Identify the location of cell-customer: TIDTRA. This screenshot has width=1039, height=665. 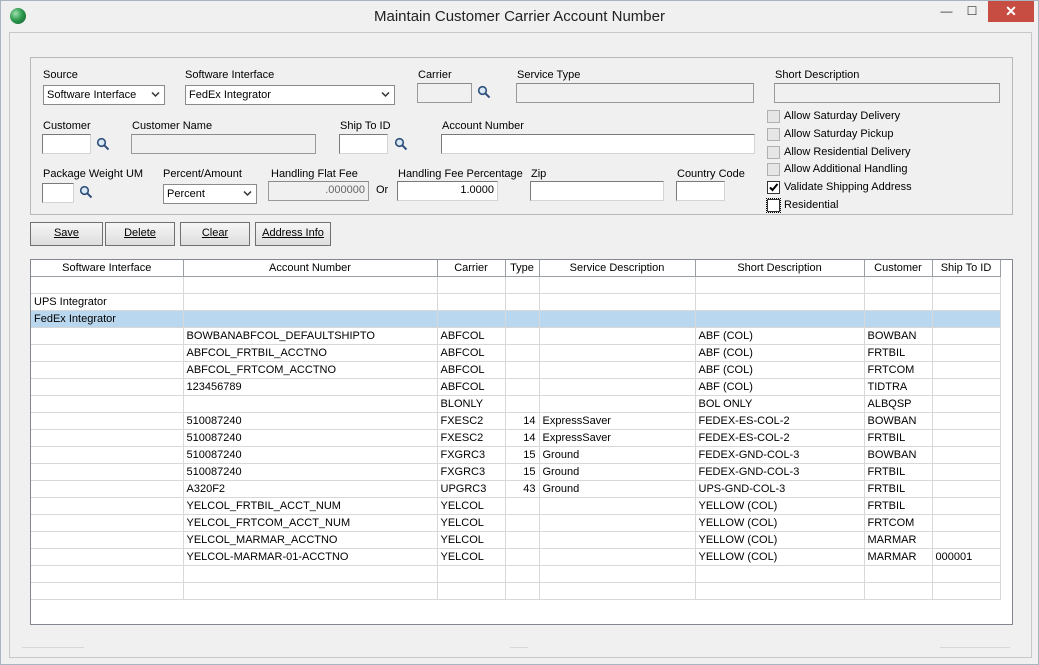
(898, 387).